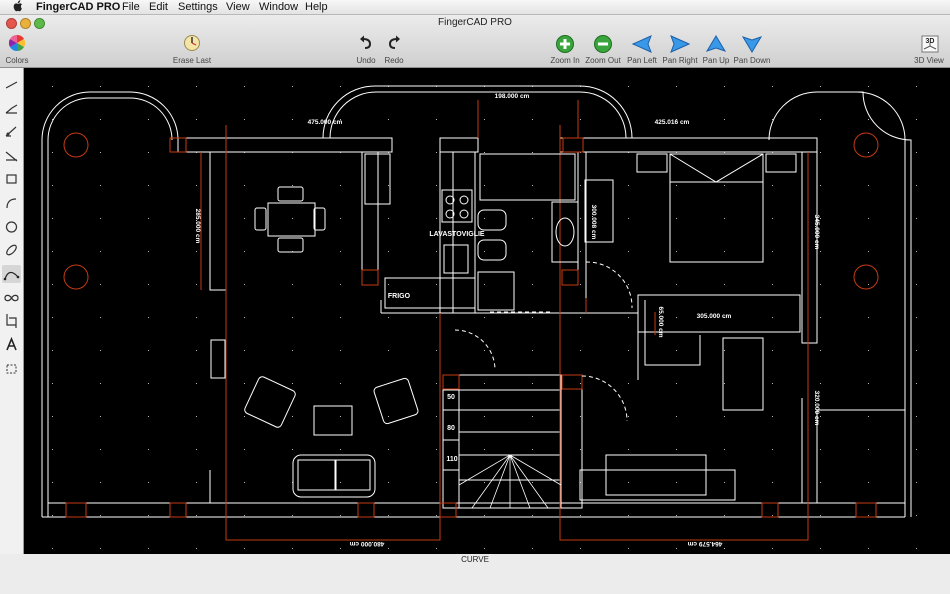  I want to click on arc-tool, so click(11, 203).